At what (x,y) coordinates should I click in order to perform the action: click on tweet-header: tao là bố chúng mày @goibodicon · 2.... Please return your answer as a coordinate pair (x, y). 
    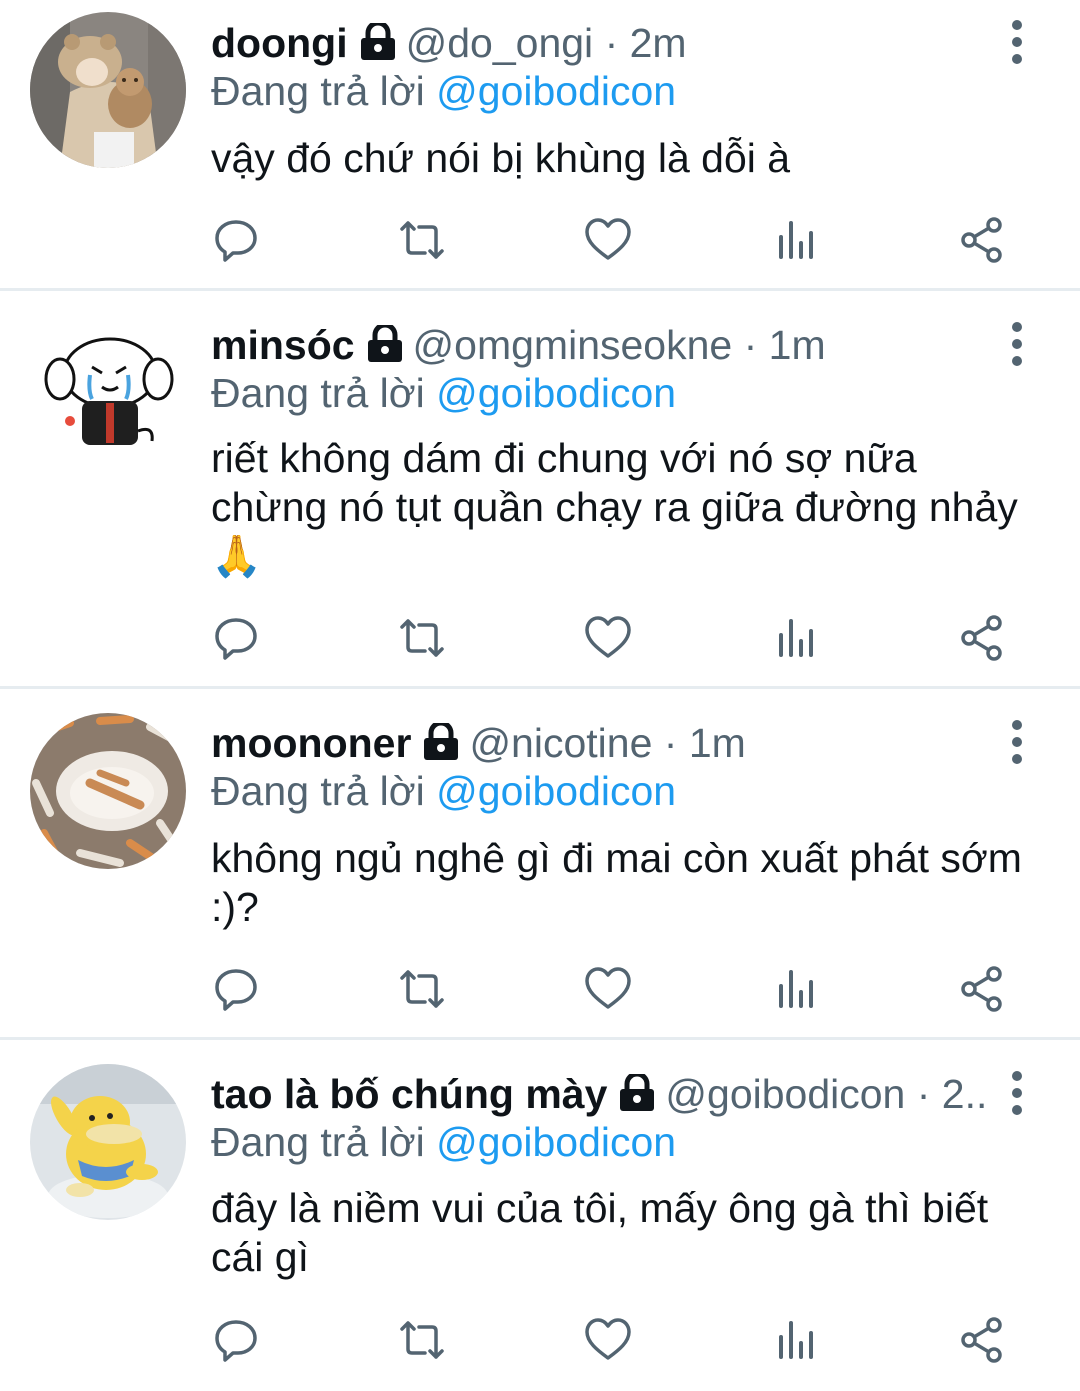
    Looking at the image, I should click on (599, 1094).